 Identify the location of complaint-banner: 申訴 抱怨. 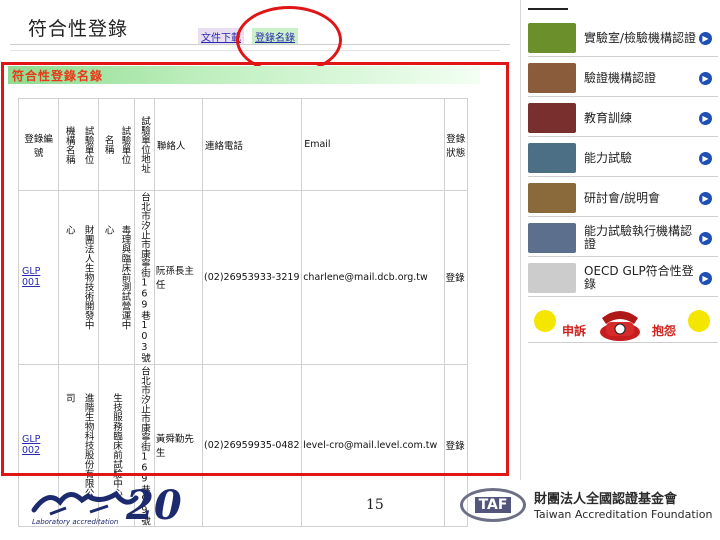
(623, 322).